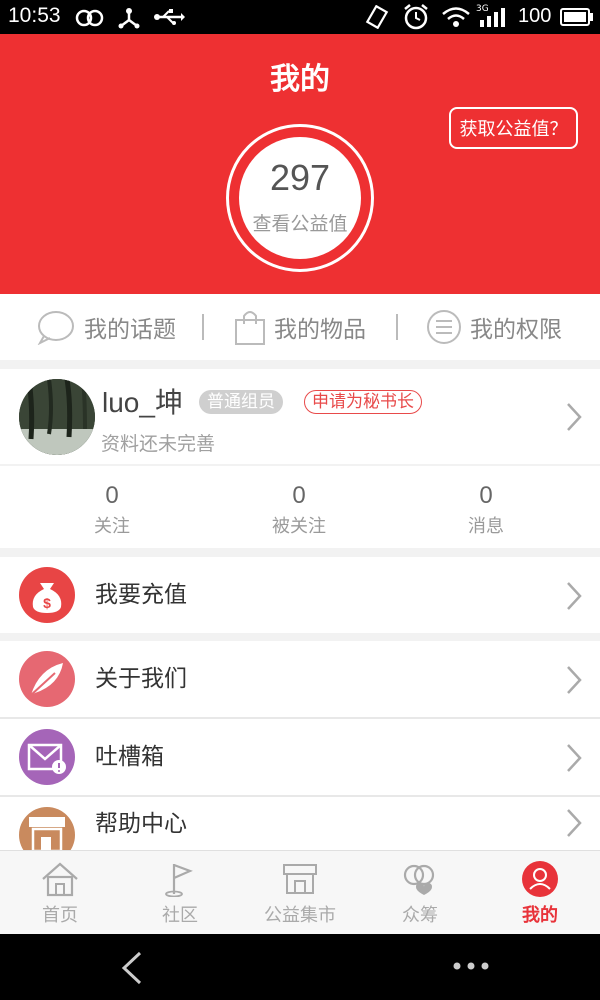  I want to click on stat-following-value: 0, so click(112, 495).